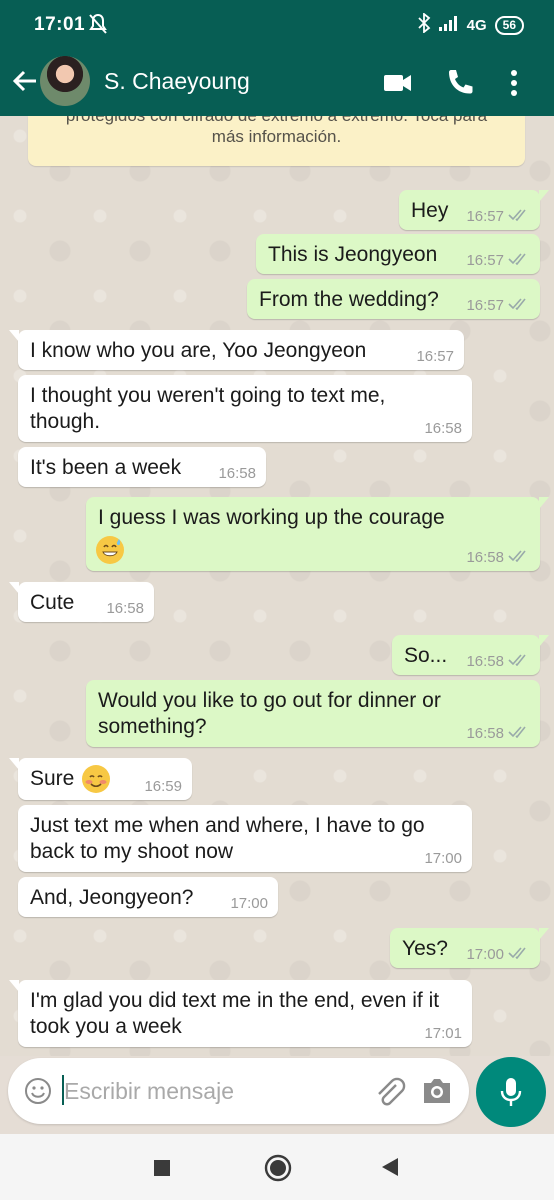 The image size is (554, 1200). Describe the element at coordinates (430, 210) in the screenshot. I see `message-text: Hey` at that location.